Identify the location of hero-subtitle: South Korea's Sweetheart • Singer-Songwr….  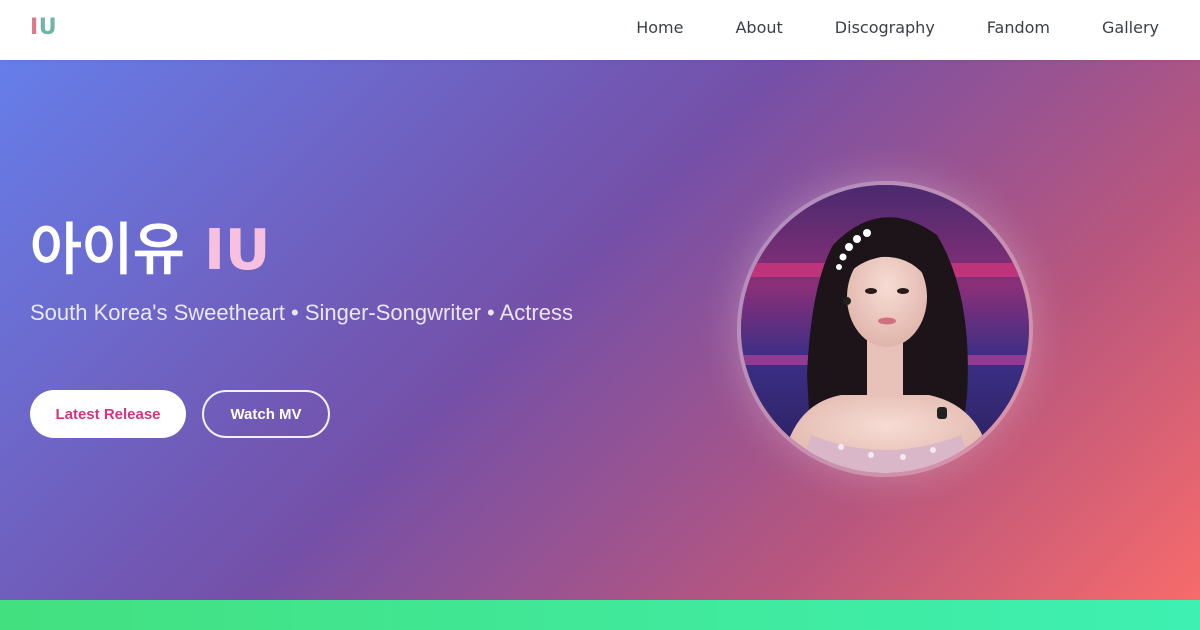
(301, 312).